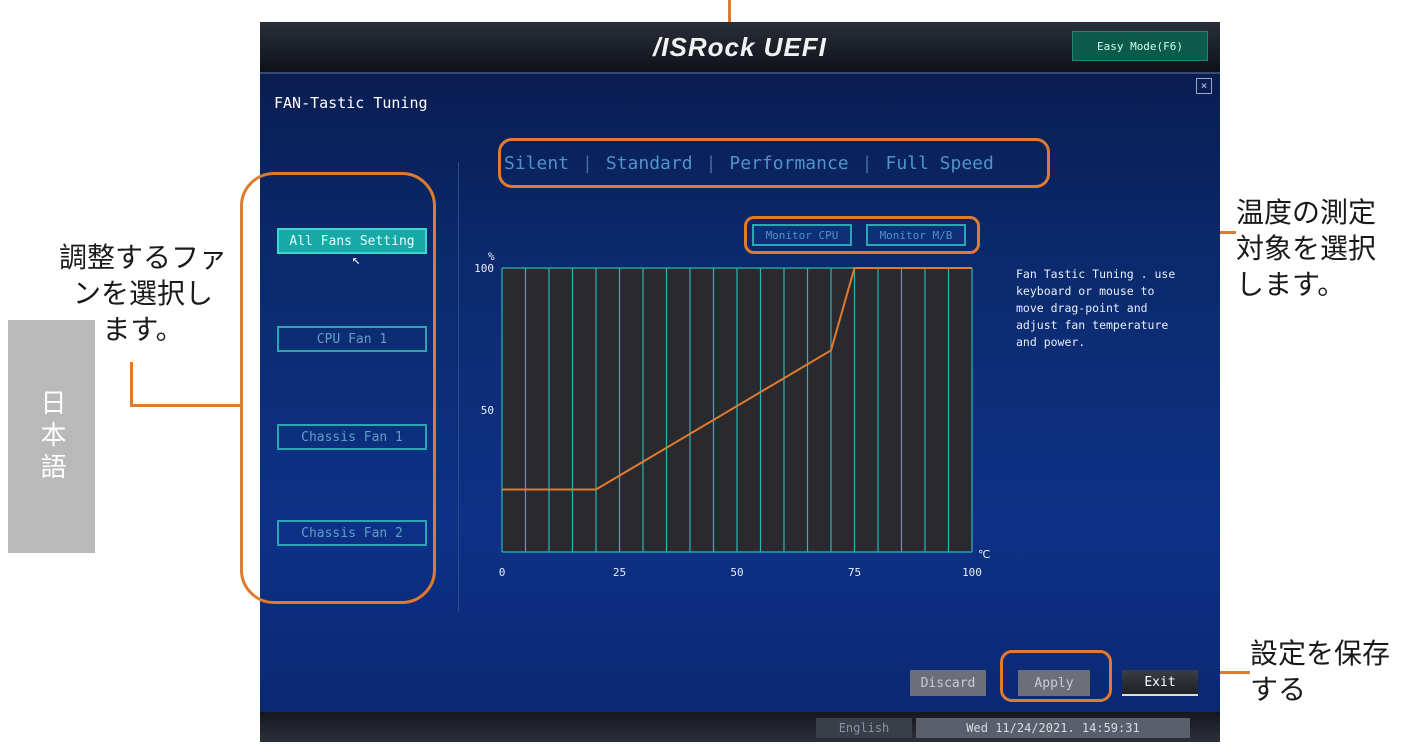 The width and height of the screenshot is (1401, 745). What do you see at coordinates (142, 257) in the screenshot?
I see `annotation-line: 調整するファ` at bounding box center [142, 257].